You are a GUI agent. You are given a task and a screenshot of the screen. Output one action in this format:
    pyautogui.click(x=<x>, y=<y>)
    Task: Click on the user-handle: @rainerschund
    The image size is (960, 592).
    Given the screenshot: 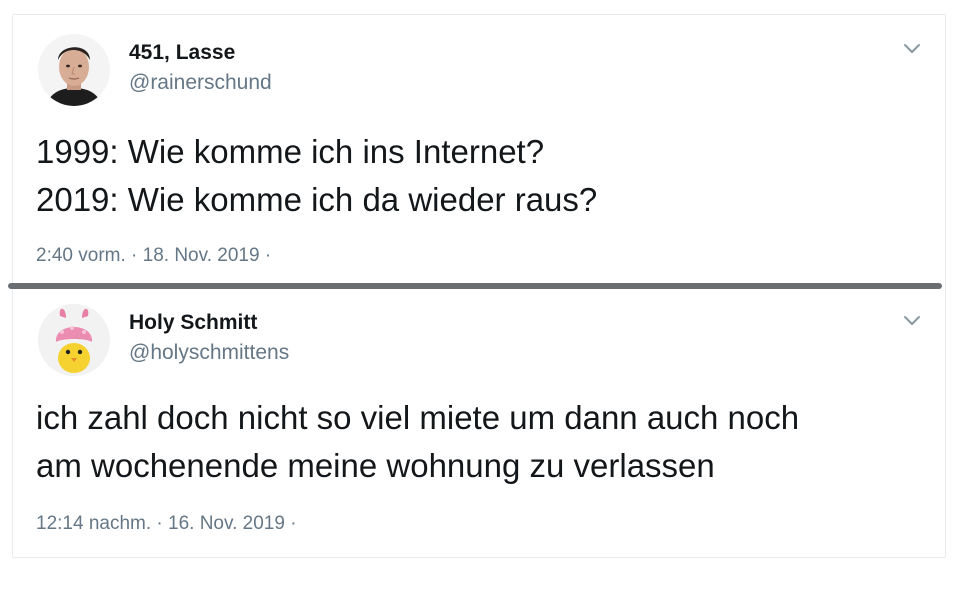 What is the action you would take?
    pyautogui.click(x=200, y=83)
    